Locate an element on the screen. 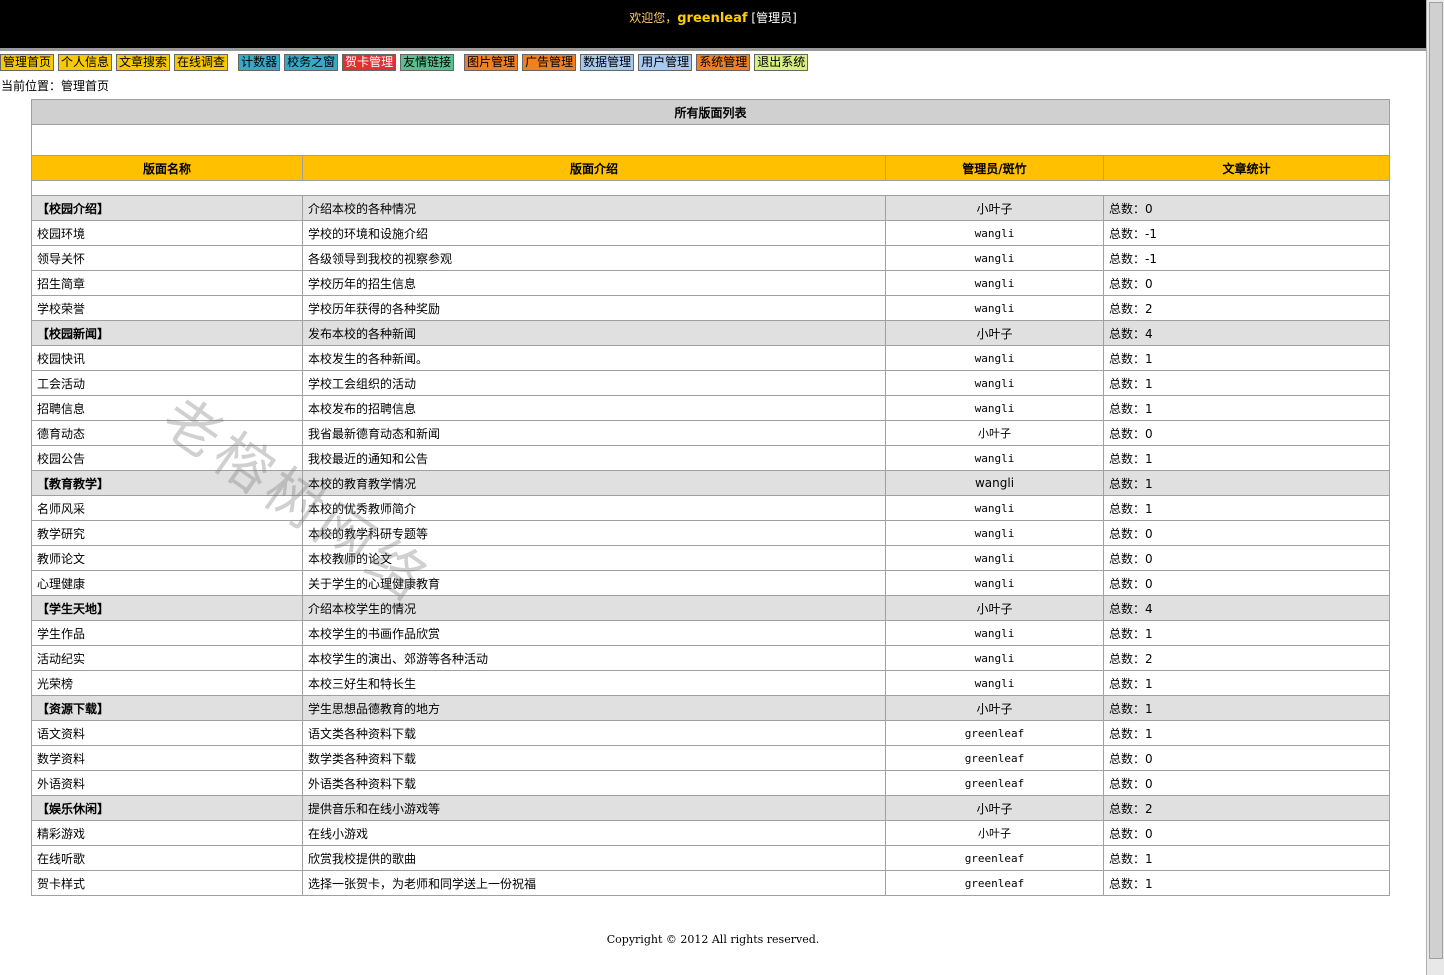 This screenshot has height=975, width=1444. category-row: 【学生天地】 介绍本校学生的情况 小叶子 总数：4 is located at coordinates (711, 608).